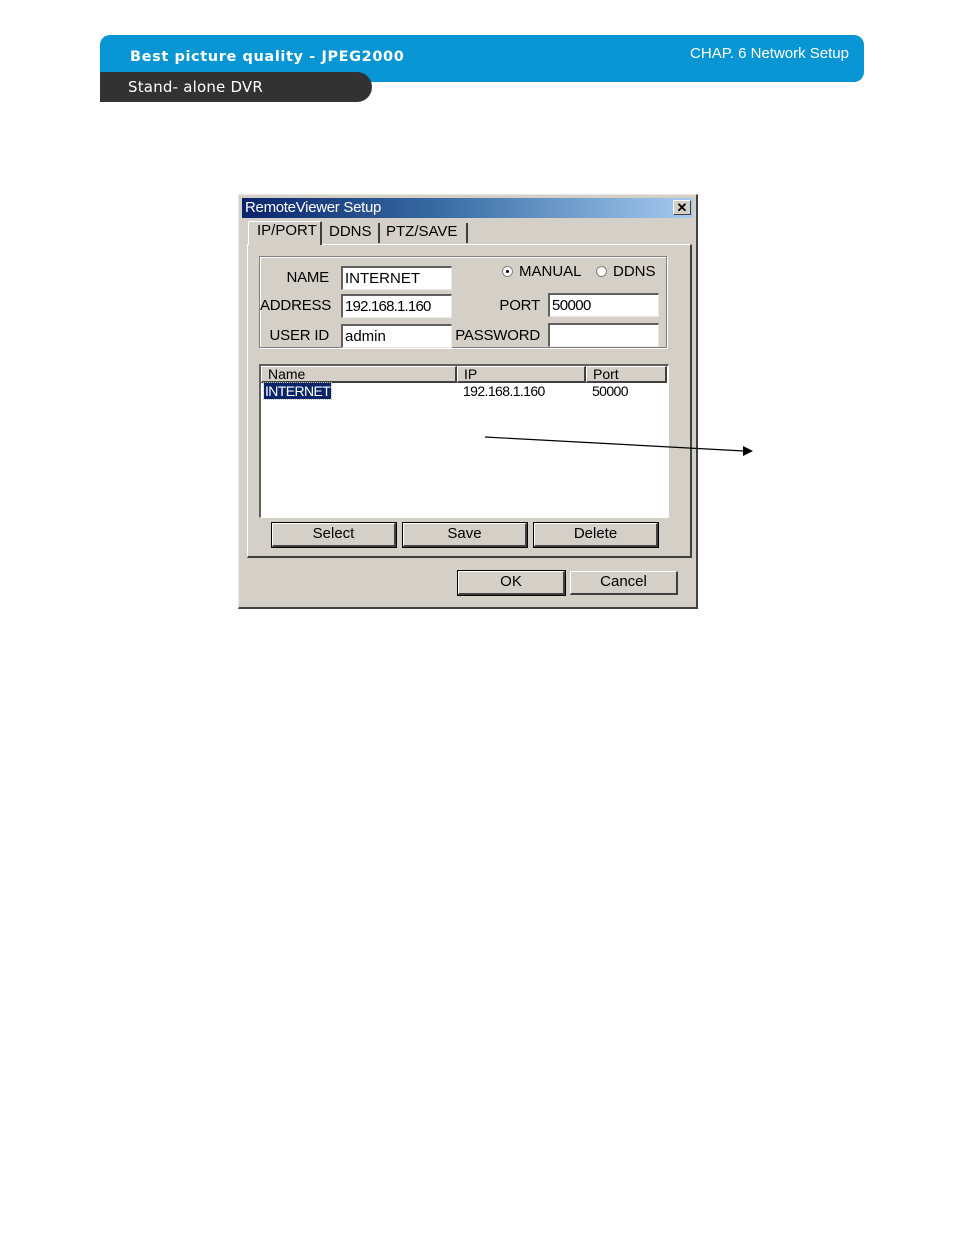 The height and width of the screenshot is (1235, 954). What do you see at coordinates (626, 374) in the screenshot?
I see `column-header-port: Port` at bounding box center [626, 374].